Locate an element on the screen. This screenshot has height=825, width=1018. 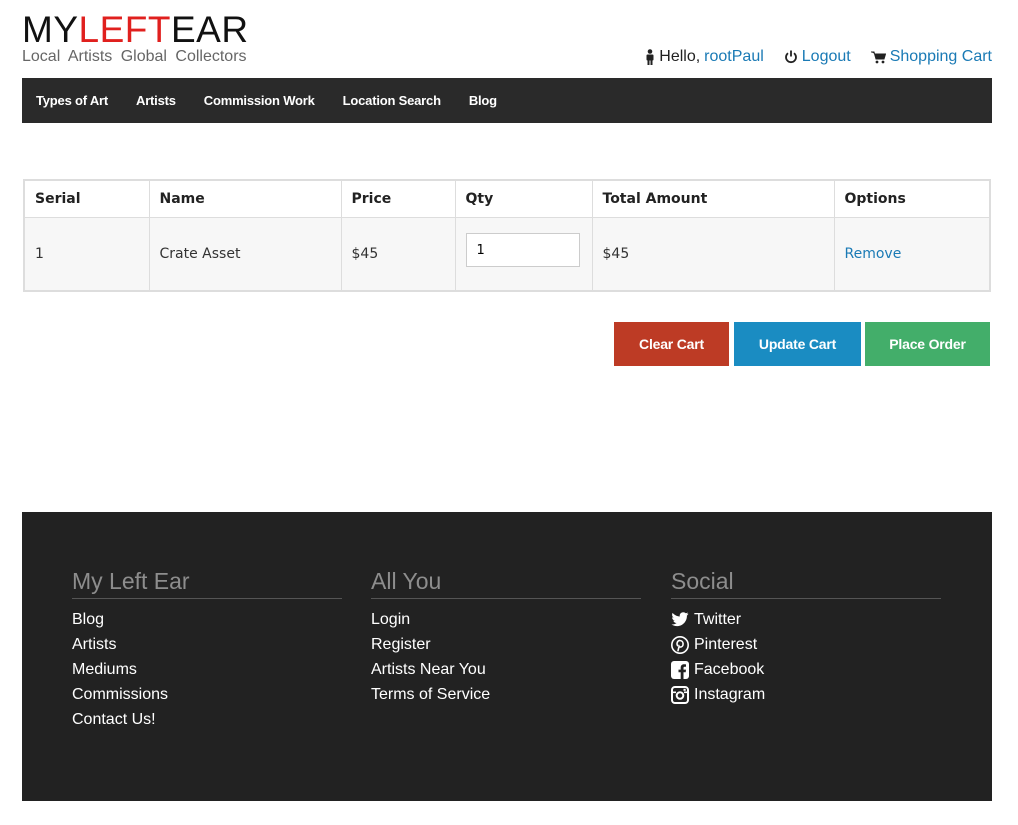
footer-link-instagram: Instagram is located at coordinates (718, 694).